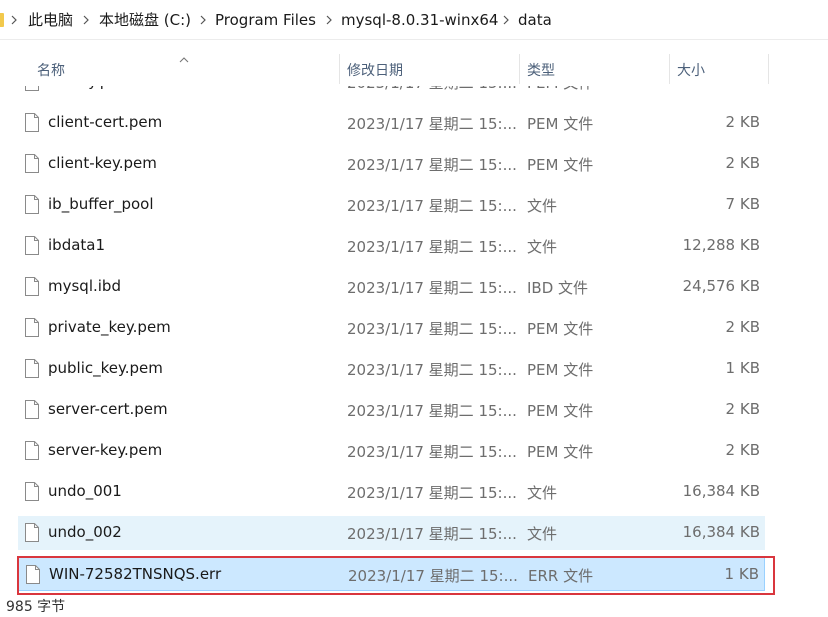 This screenshot has height=617, width=828. Describe the element at coordinates (535, 20) in the screenshot. I see `breadcrumb-data: data` at that location.